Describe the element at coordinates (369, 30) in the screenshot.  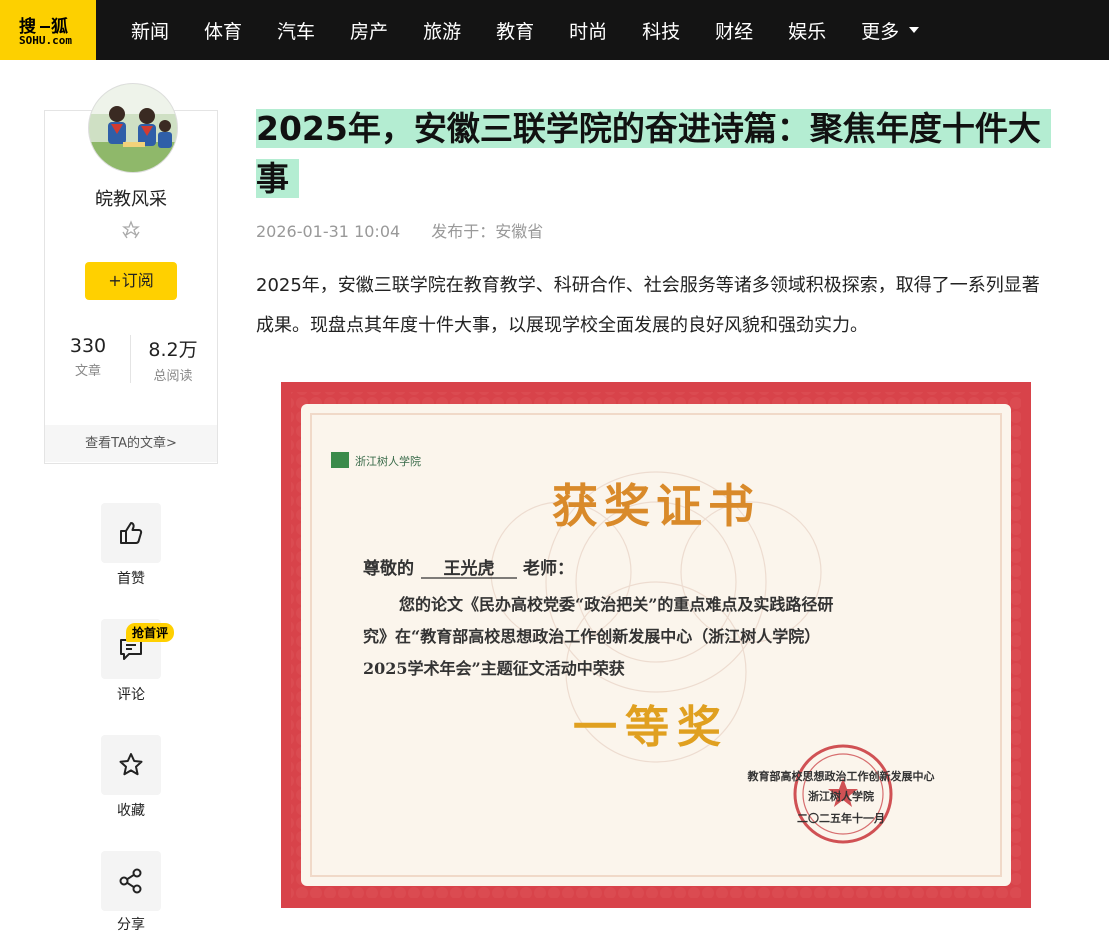
I see `nav-item: 房产` at that location.